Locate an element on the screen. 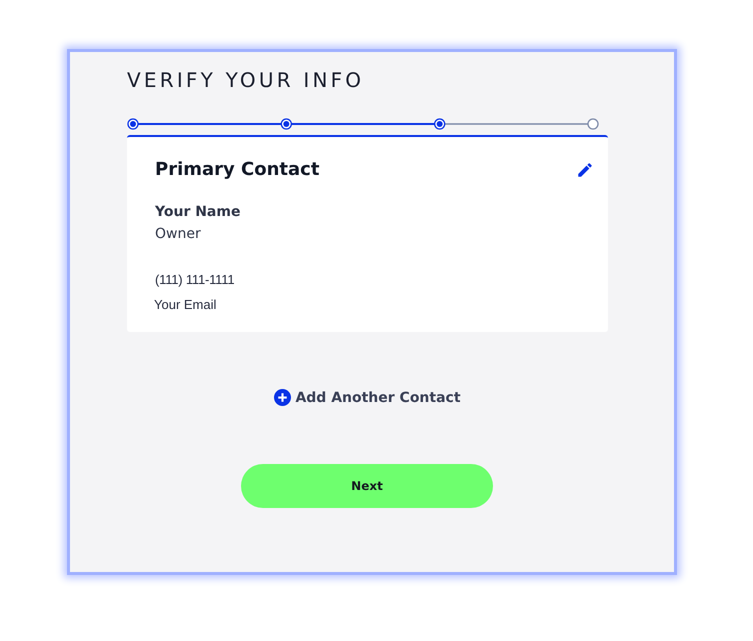 Image resolution: width=753 pixels, height=641 pixels. next-button: Next is located at coordinates (367, 486).